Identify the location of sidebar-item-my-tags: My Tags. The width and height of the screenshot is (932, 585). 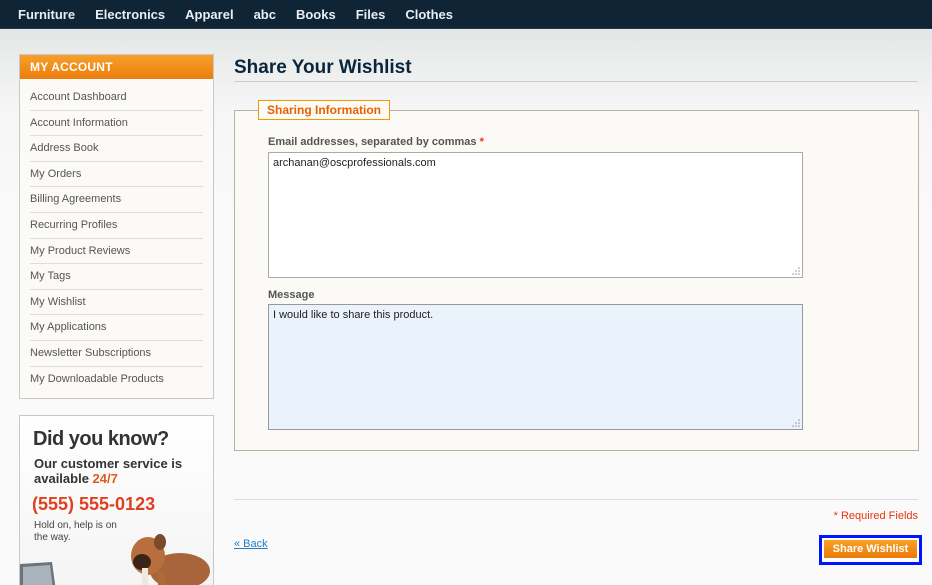
(116, 277).